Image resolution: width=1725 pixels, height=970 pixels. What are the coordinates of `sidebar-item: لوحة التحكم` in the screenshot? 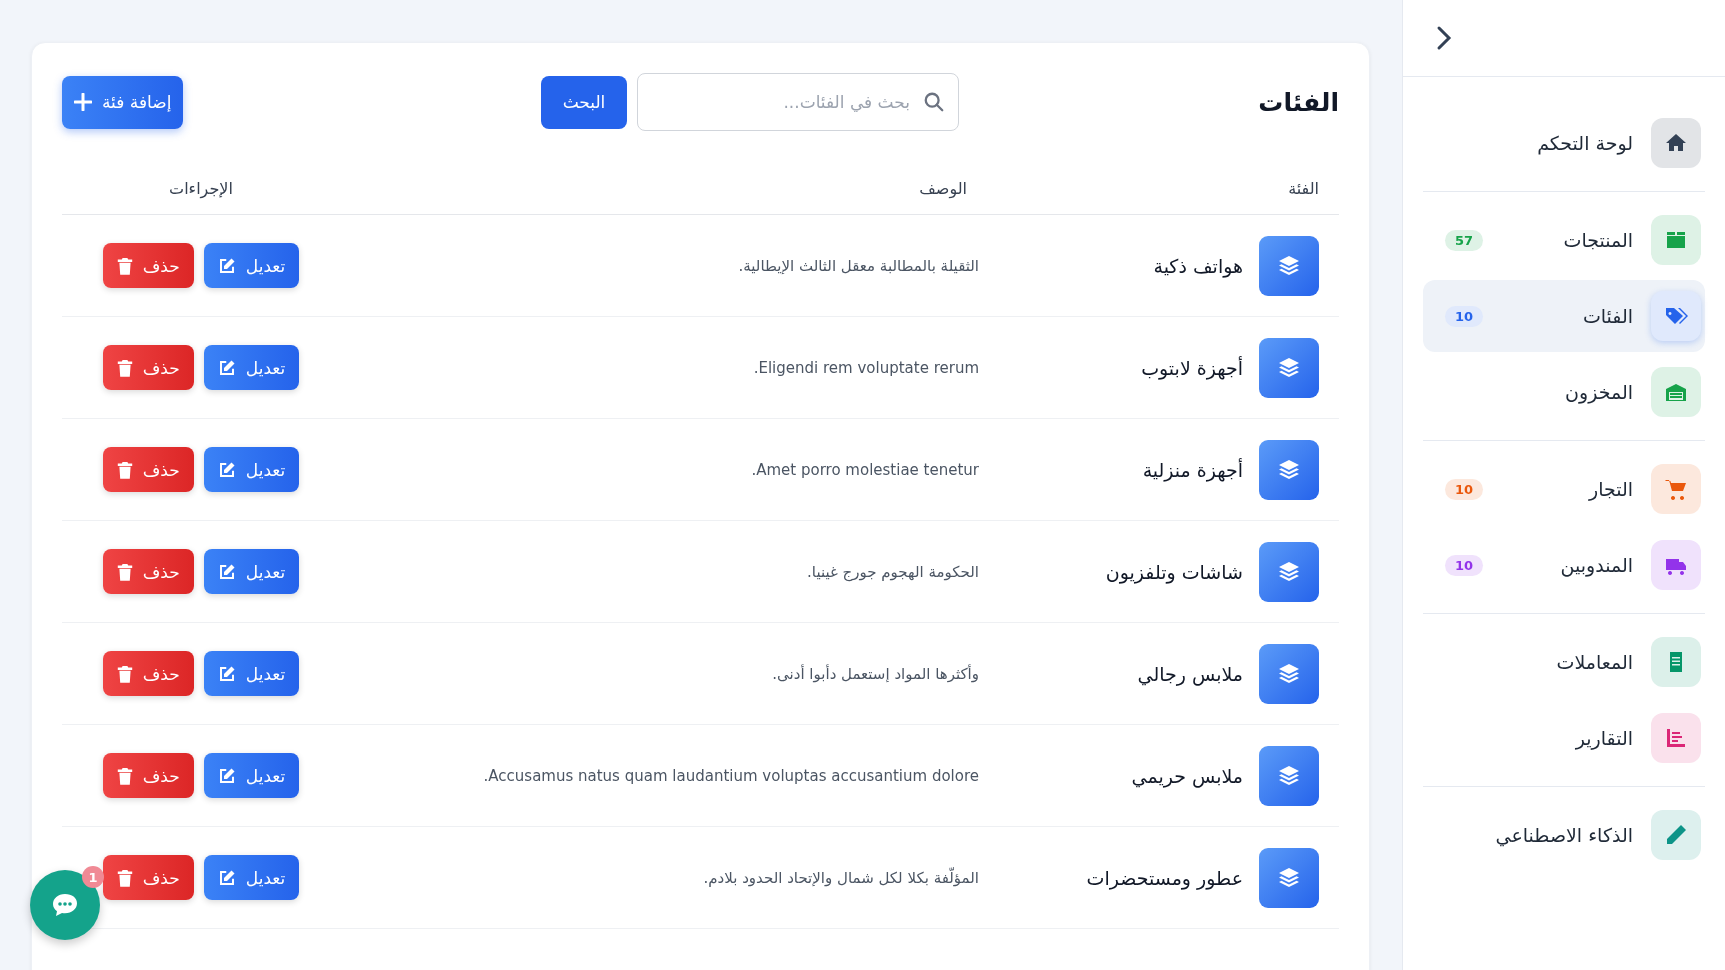 It's located at (1564, 143).